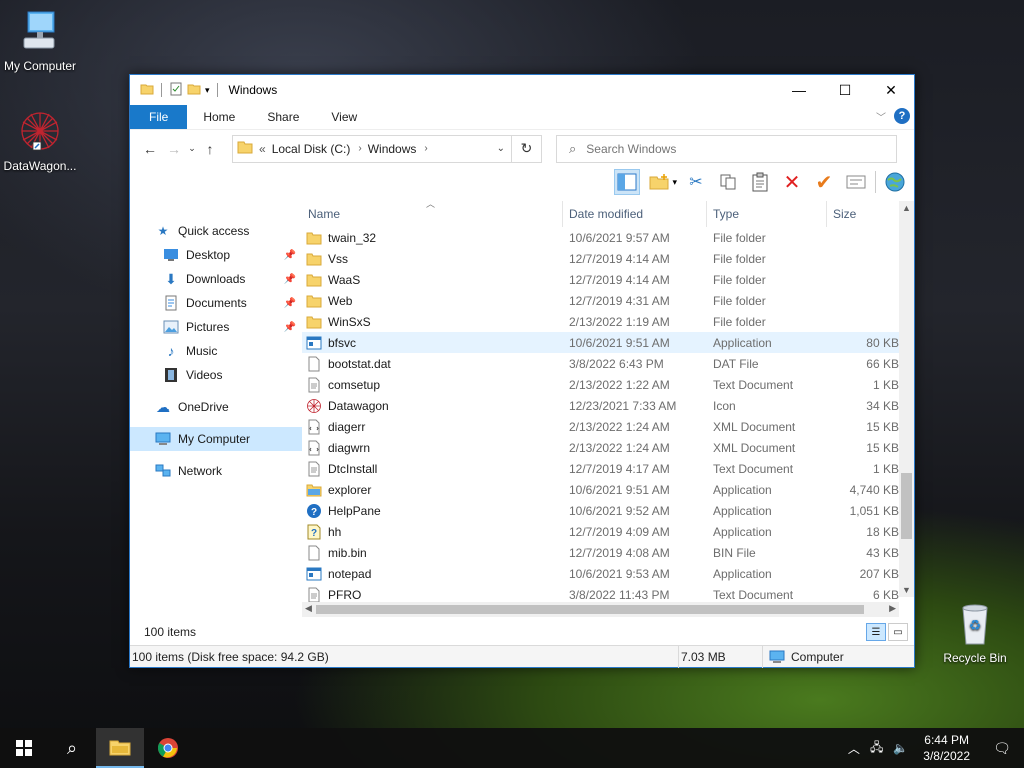 This screenshot has height=768, width=1024. What do you see at coordinates (900, 748) in the screenshot?
I see `volume-icon: 🔈` at bounding box center [900, 748].